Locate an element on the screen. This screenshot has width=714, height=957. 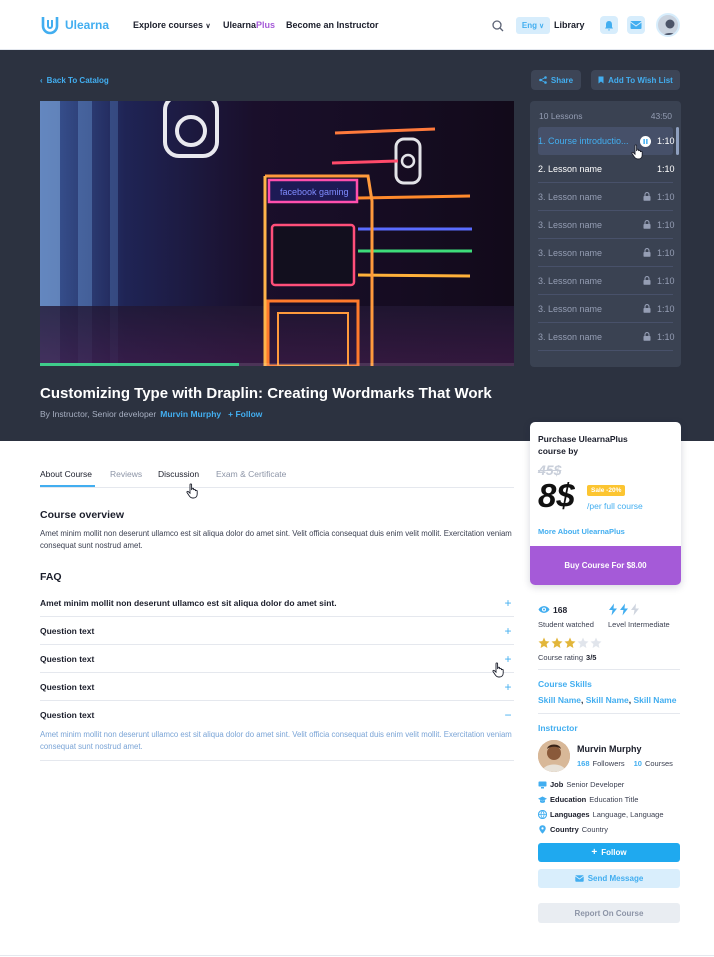
report-course-button: Report On Course is located at coordinates (609, 913).